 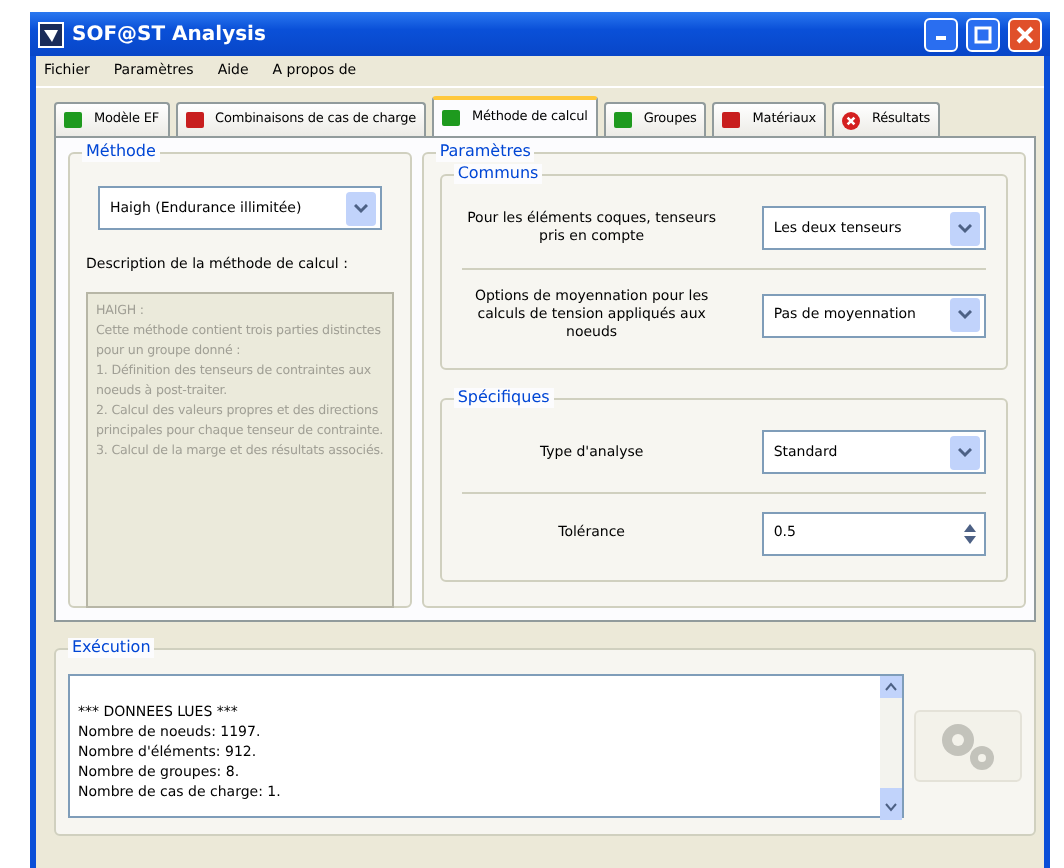 I want to click on group-title: Méthode, so click(x=121, y=152).